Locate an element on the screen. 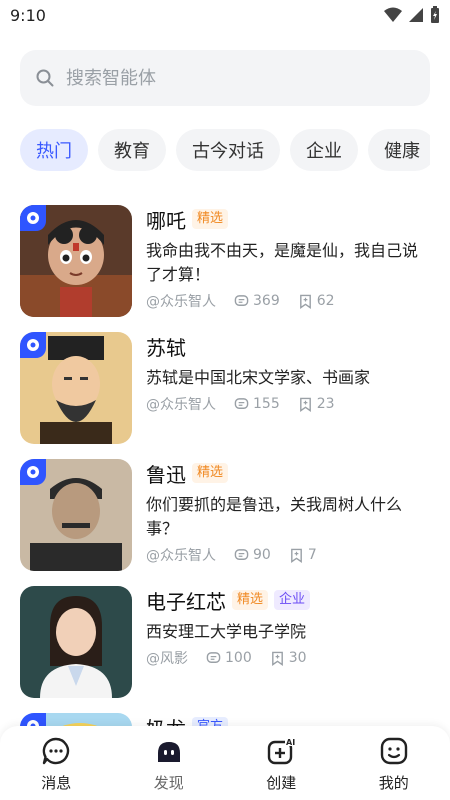 The height and width of the screenshot is (800, 450). favorite-count: 7 is located at coordinates (312, 555).